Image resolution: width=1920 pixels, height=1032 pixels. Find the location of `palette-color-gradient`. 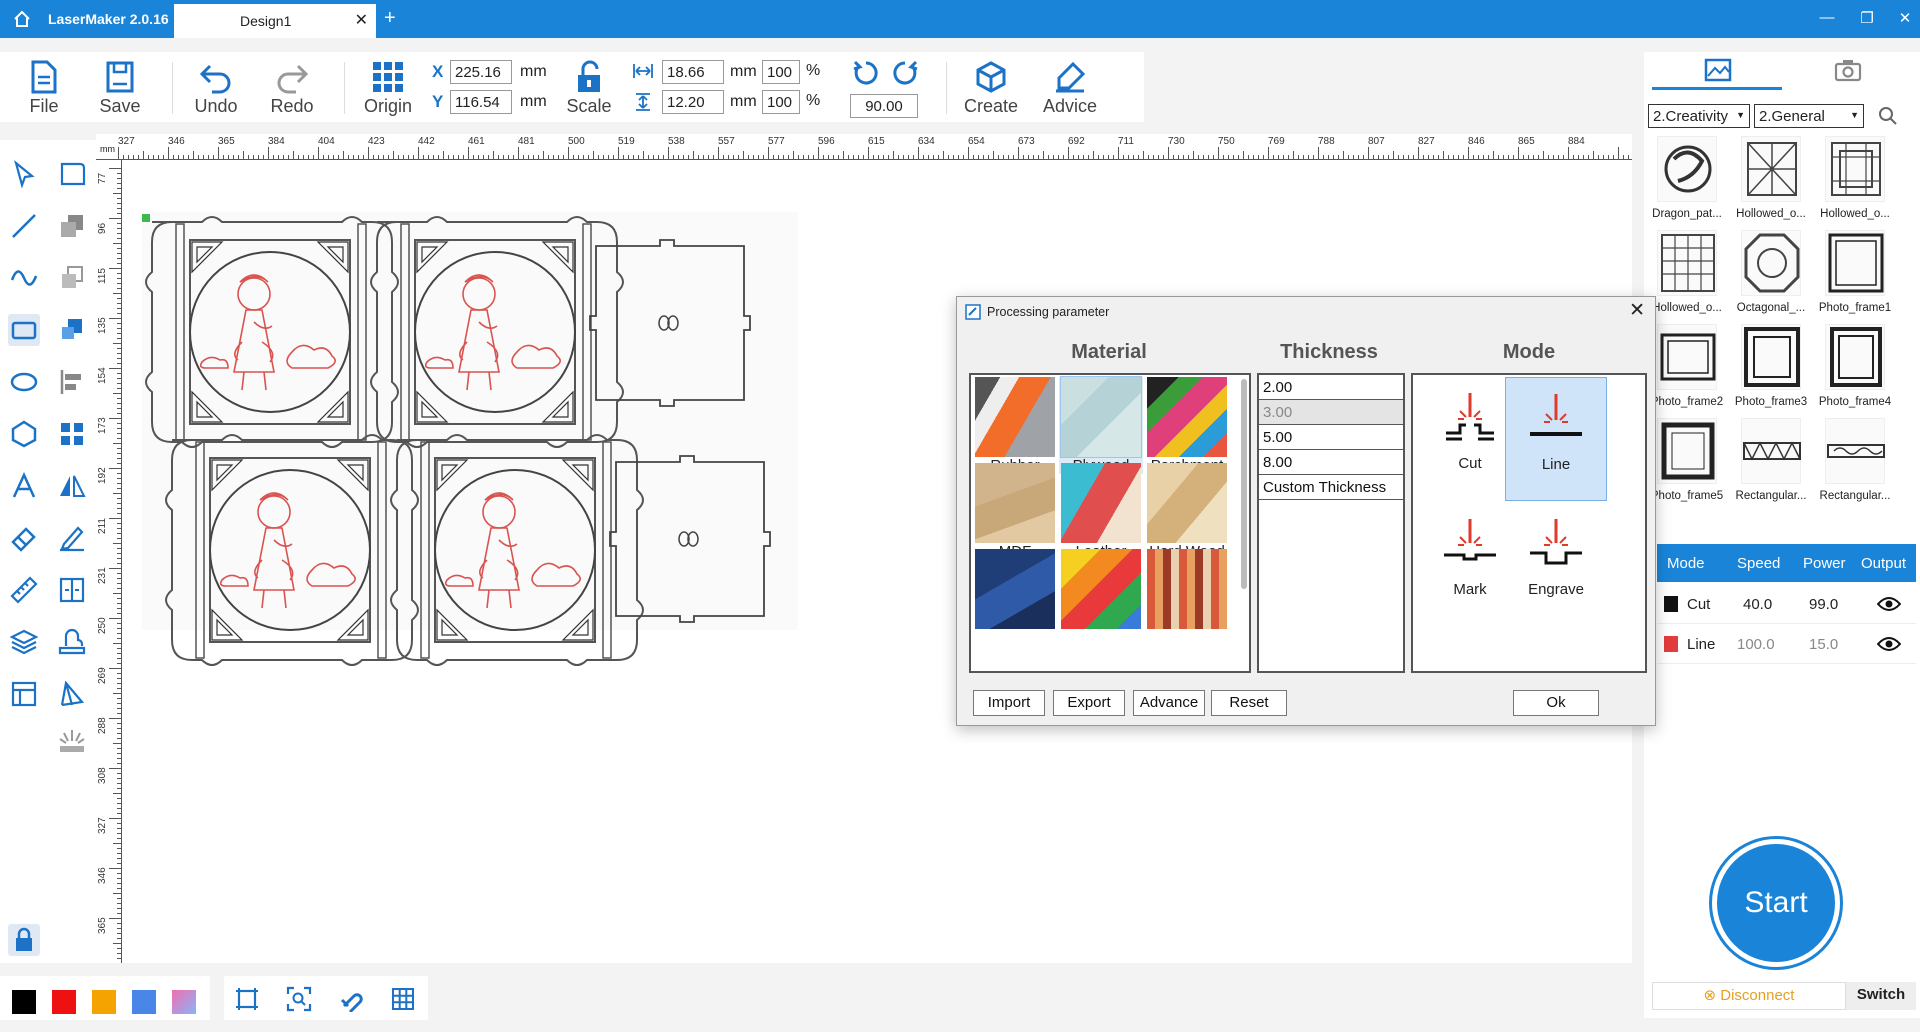

palette-color-gradient is located at coordinates (184, 1002).